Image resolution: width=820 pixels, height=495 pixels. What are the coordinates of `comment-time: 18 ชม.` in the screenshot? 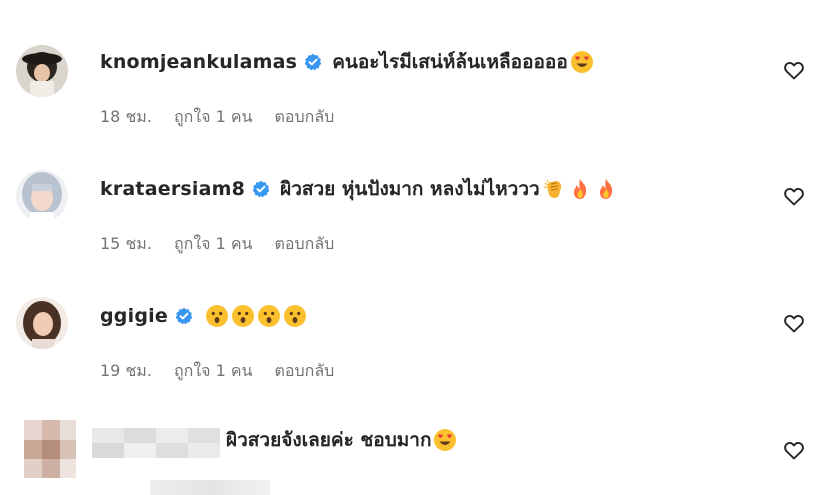 It's located at (126, 116).